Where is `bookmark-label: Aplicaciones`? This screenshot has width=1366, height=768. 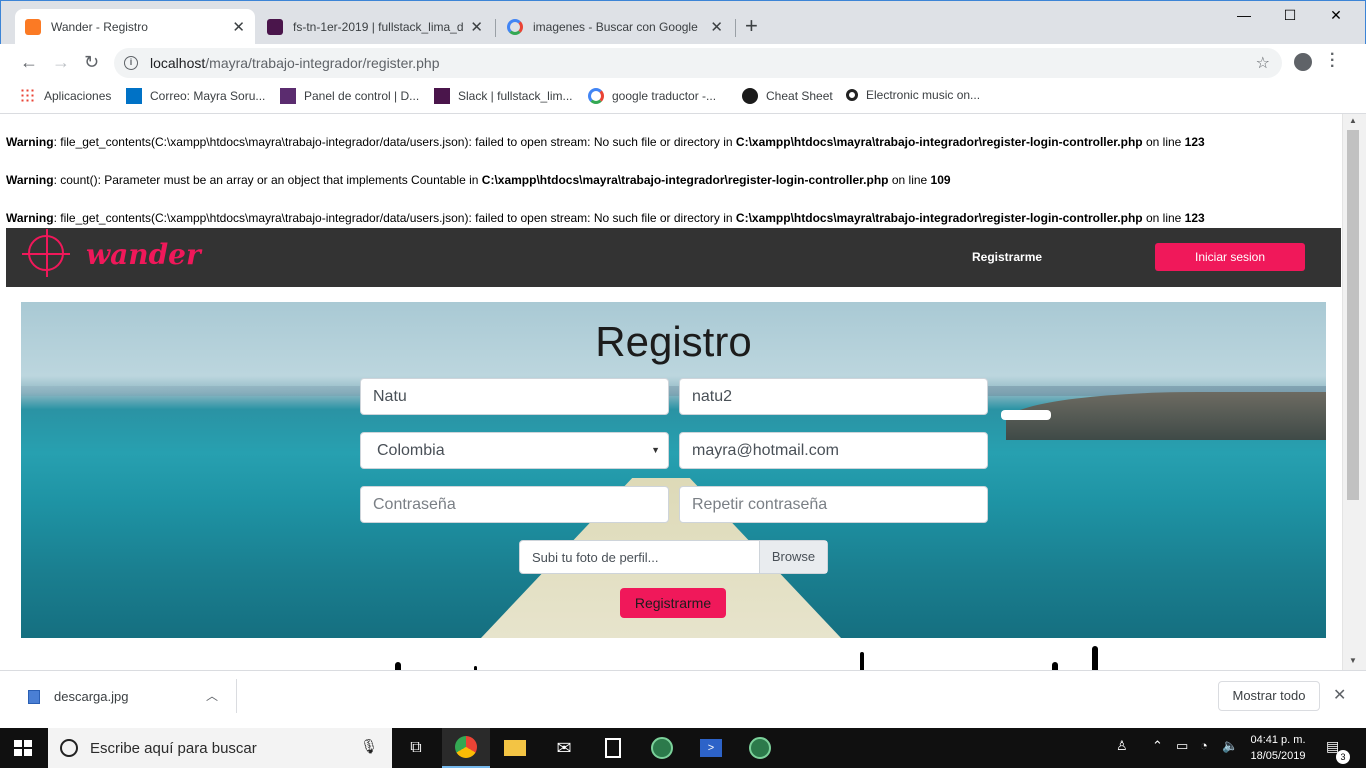
bookmark-label: Aplicaciones is located at coordinates (78, 96).